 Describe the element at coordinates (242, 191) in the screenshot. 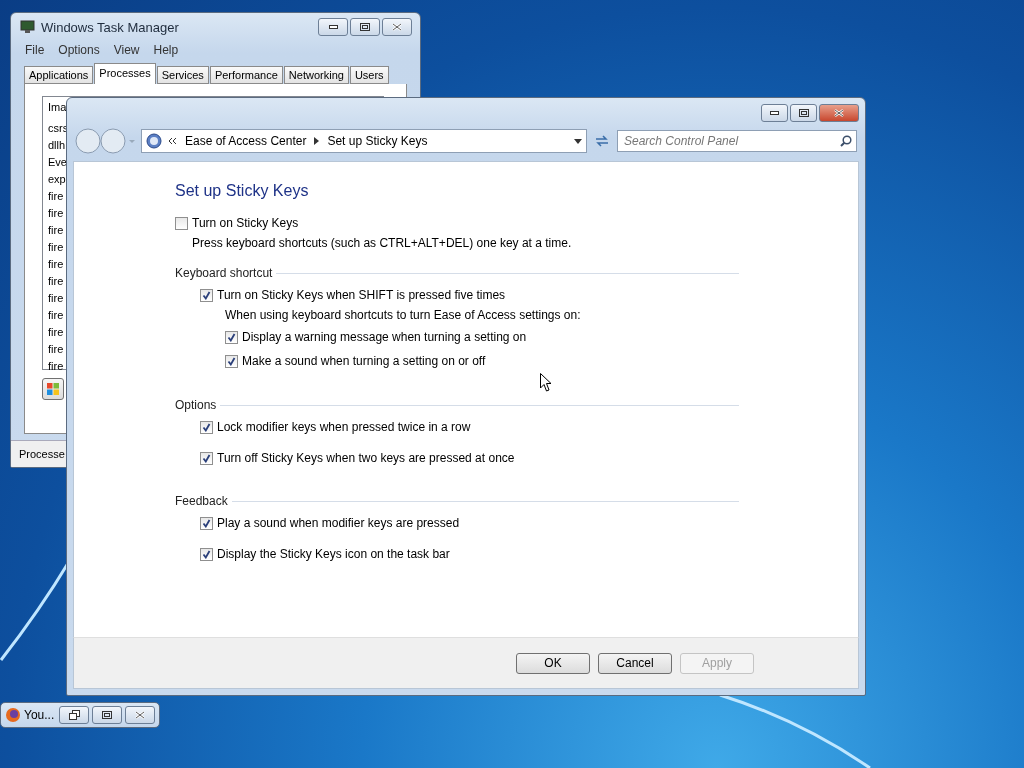

I see `page-heading: Set up Sticky Keys` at that location.